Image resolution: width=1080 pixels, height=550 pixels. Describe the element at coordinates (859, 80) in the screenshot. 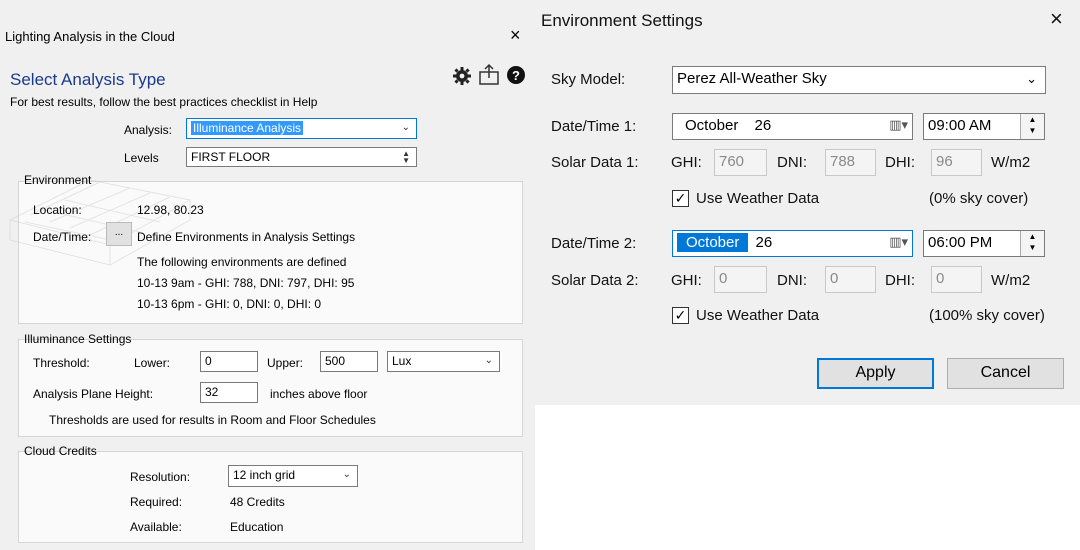

I see `sky-model-select: Perez All-Weather Sky ⌄` at that location.